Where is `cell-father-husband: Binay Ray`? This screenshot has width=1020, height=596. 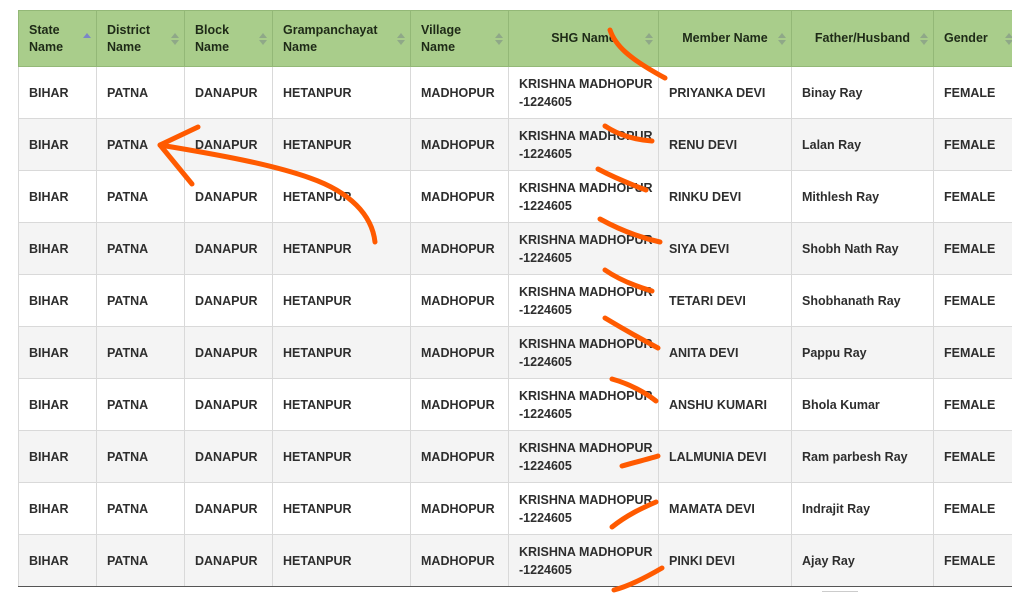
cell-father-husband: Binay Ray is located at coordinates (862, 92).